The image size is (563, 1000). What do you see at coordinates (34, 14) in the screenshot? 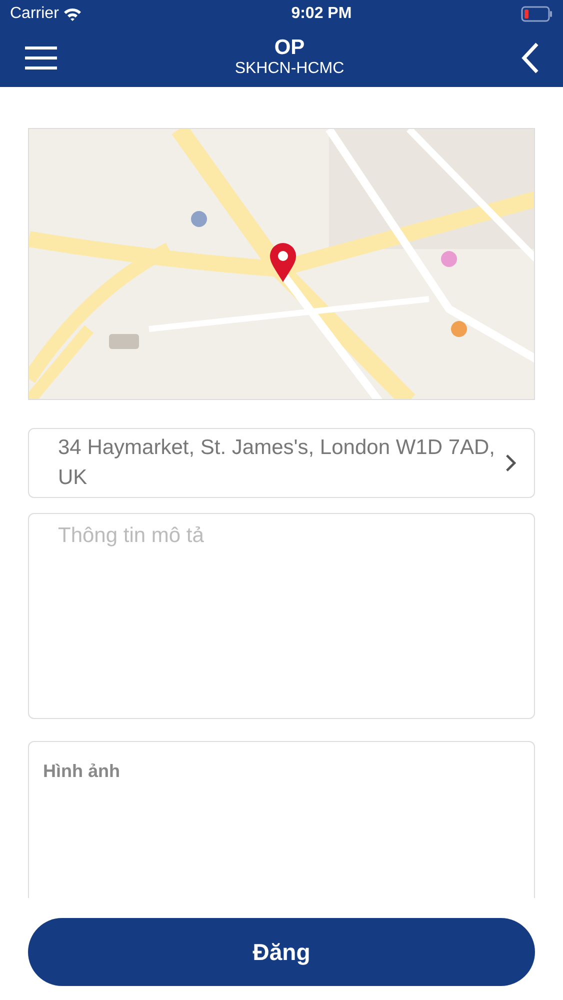
I see `carrier-text: Carrier` at bounding box center [34, 14].